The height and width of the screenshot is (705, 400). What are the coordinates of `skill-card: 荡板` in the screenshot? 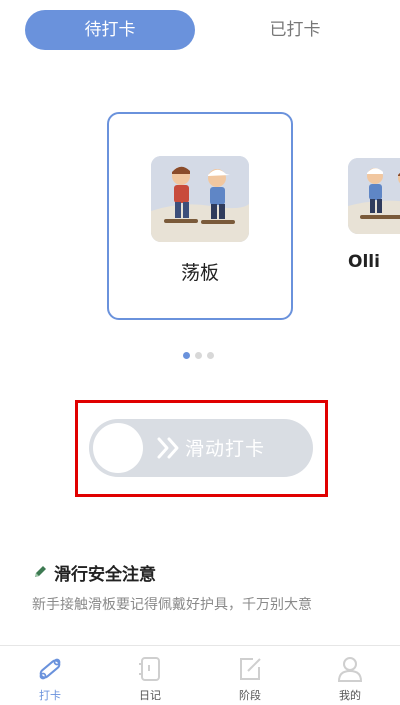 It's located at (200, 216).